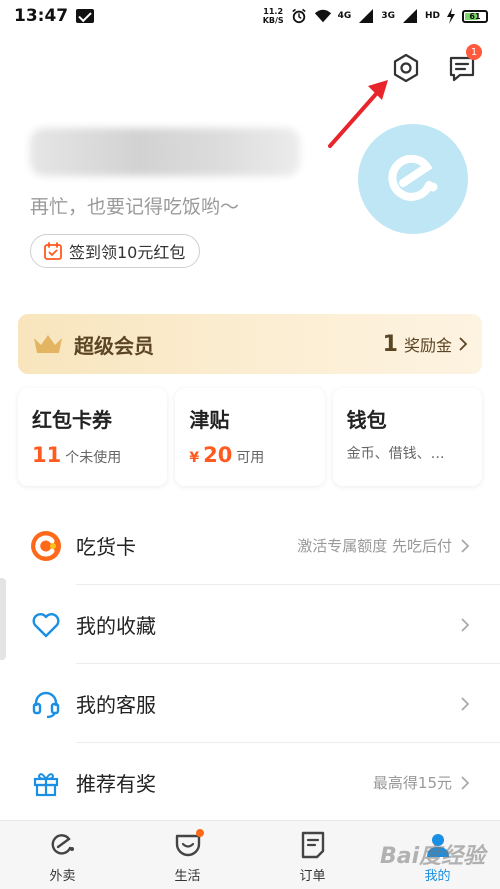 The image size is (500, 889). I want to click on headset-icon, so click(46, 704).